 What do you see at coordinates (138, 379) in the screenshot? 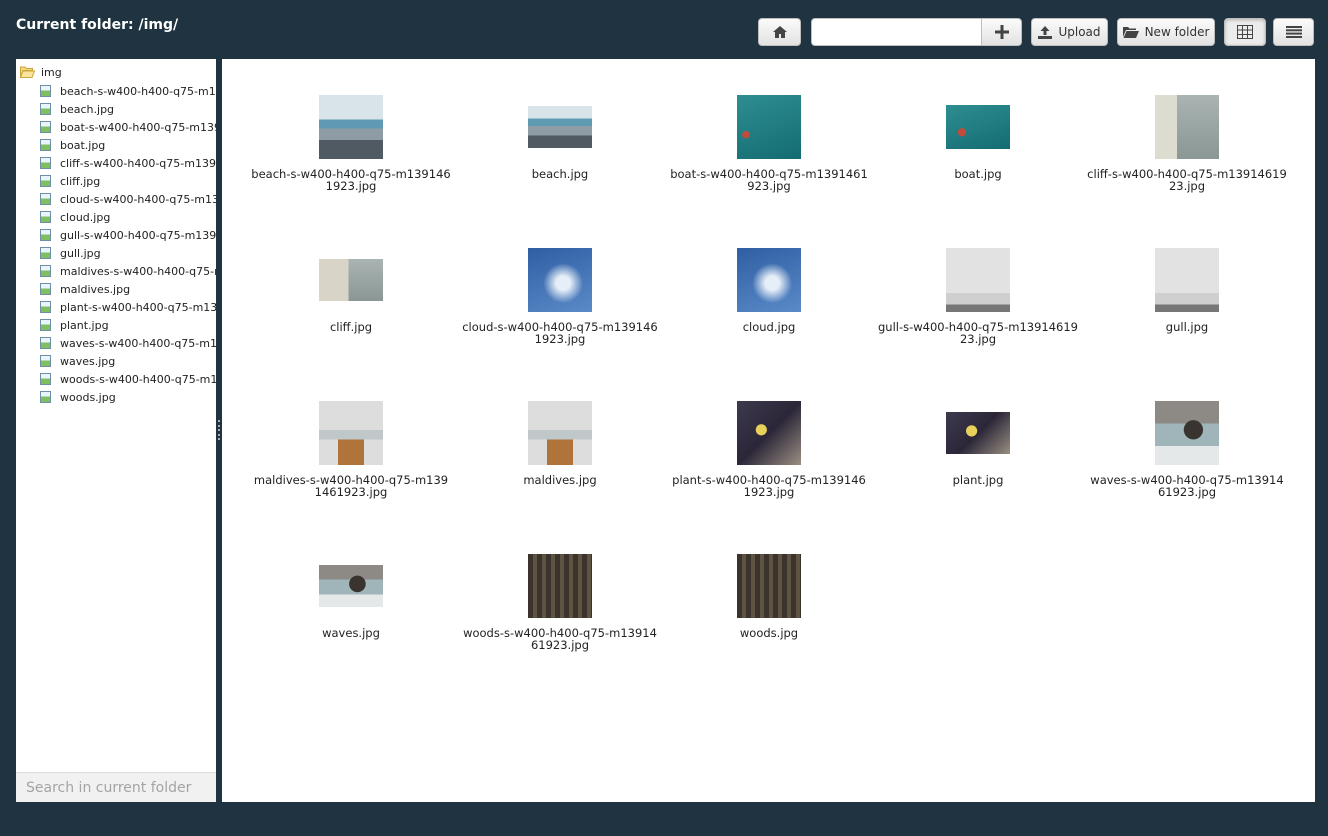
I see `tree-file-label: woods-s-w400-h400-q75-m1391461923.jpg` at bounding box center [138, 379].